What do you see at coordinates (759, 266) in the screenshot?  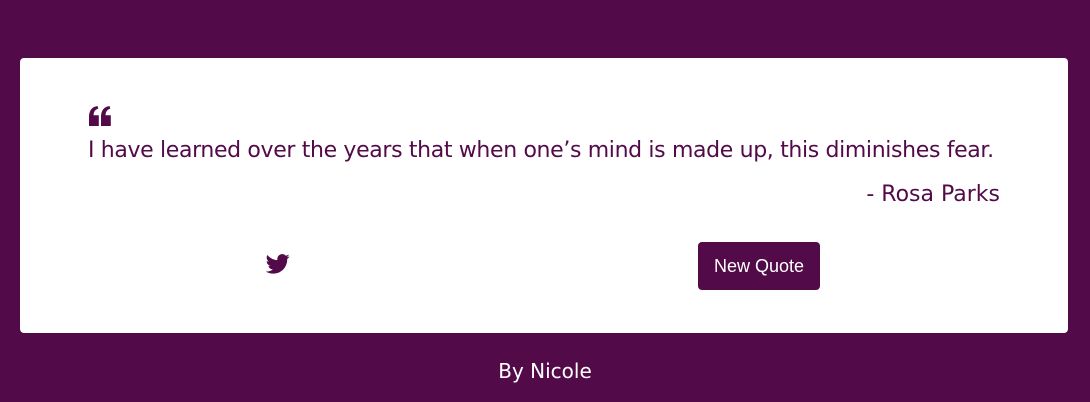 I see `new-quote-button: New Quote` at bounding box center [759, 266].